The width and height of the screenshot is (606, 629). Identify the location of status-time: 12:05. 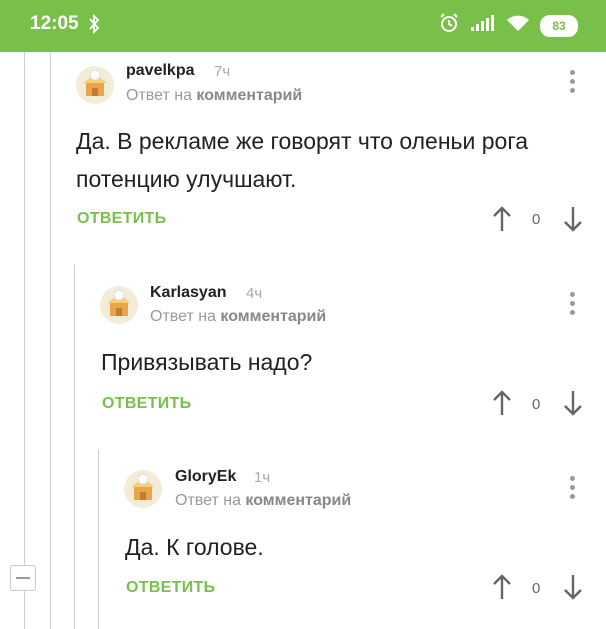
(54, 23).